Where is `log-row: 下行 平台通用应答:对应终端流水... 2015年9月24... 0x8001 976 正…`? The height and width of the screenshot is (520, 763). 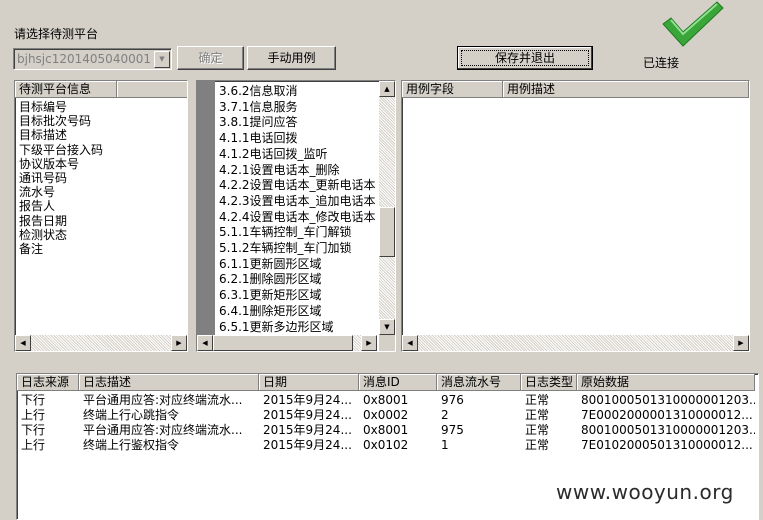
log-row: 下行 平台通用应答:对应终端流水... 2015年9月24... 0x8001 976 正… is located at coordinates (387, 400).